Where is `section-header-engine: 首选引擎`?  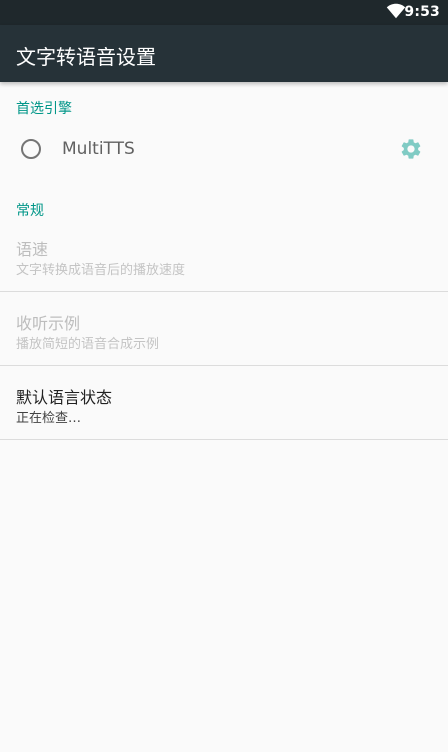
section-header-engine: 首选引擎 is located at coordinates (44, 109).